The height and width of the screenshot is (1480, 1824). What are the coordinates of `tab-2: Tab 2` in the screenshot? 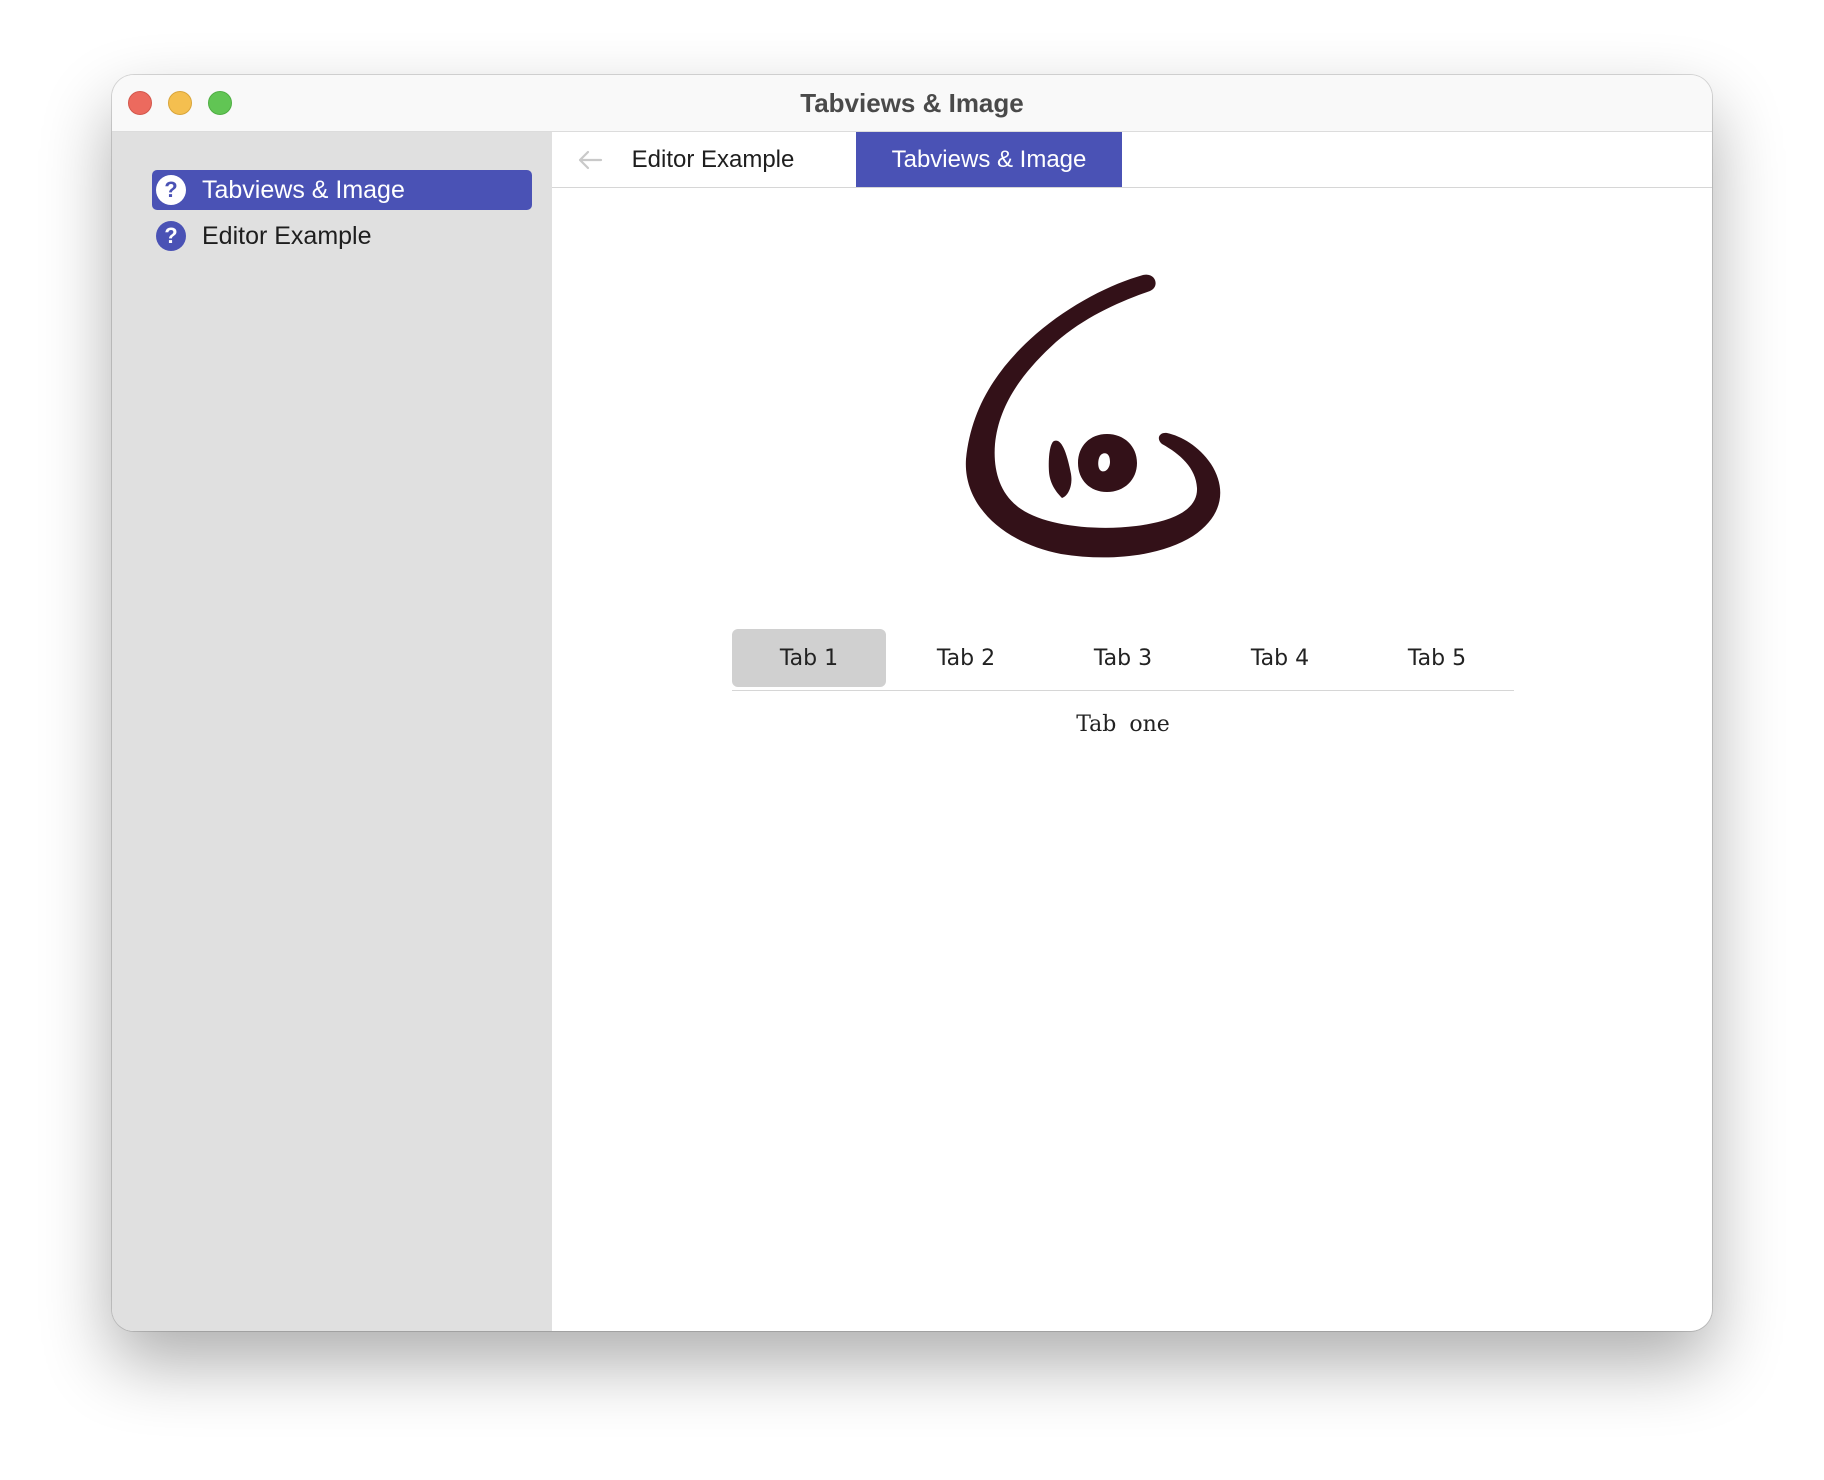 It's located at (966, 658).